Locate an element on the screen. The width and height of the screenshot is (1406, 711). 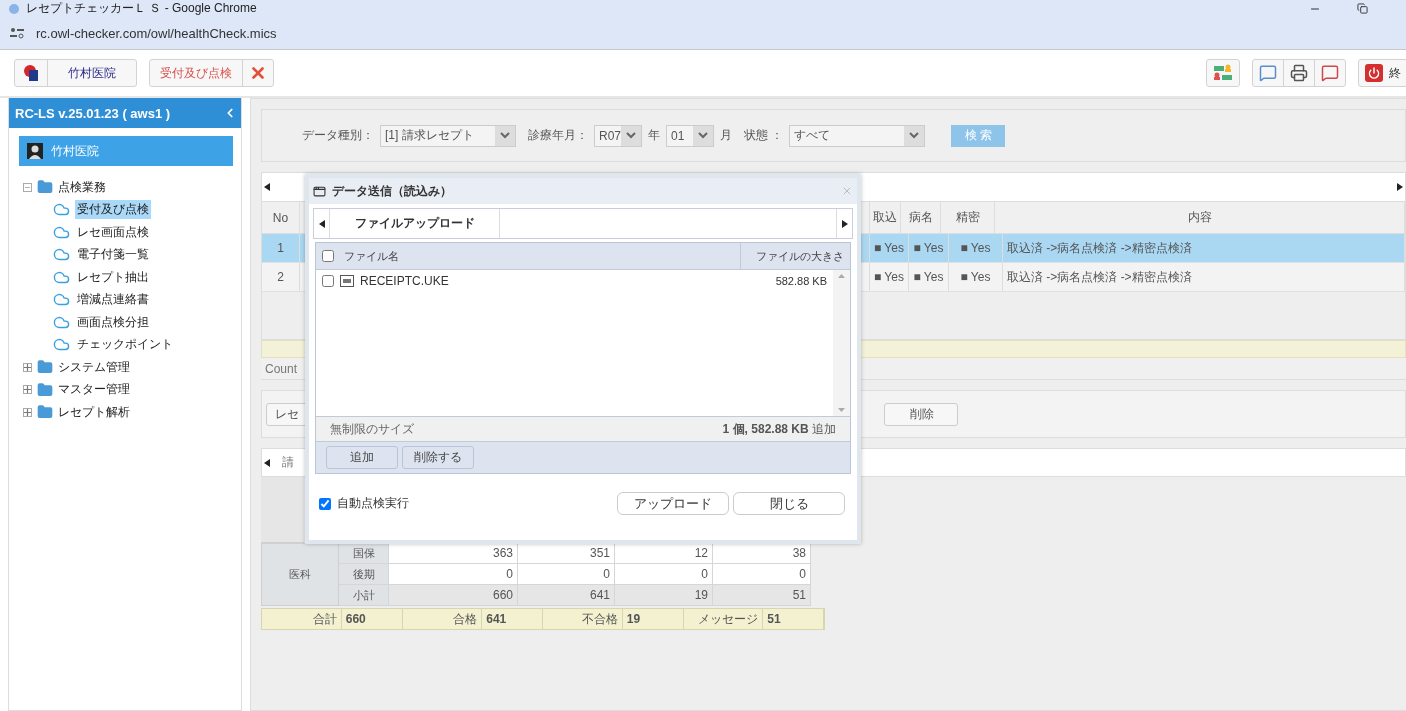
table-cell: 国保 is located at coordinates (364, 553).